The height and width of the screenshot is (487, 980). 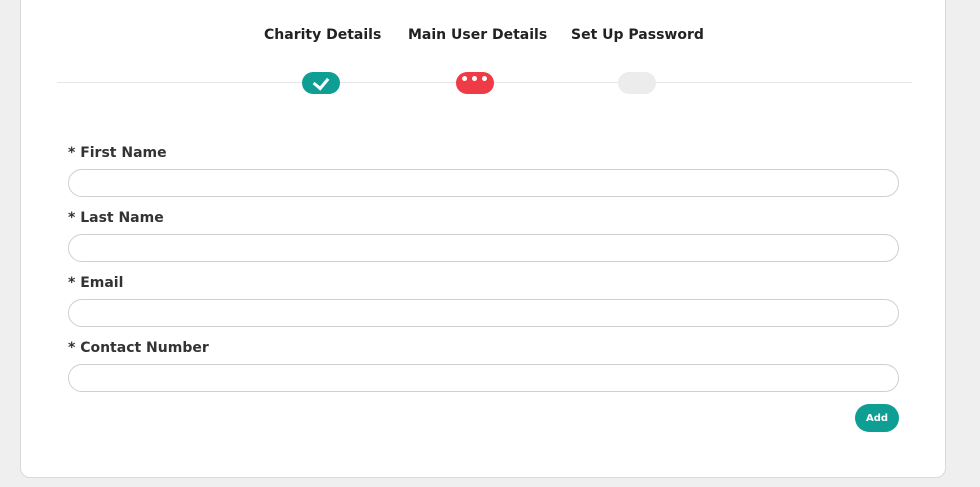 I want to click on step-label-charity-details: Charity Details, so click(x=323, y=35).